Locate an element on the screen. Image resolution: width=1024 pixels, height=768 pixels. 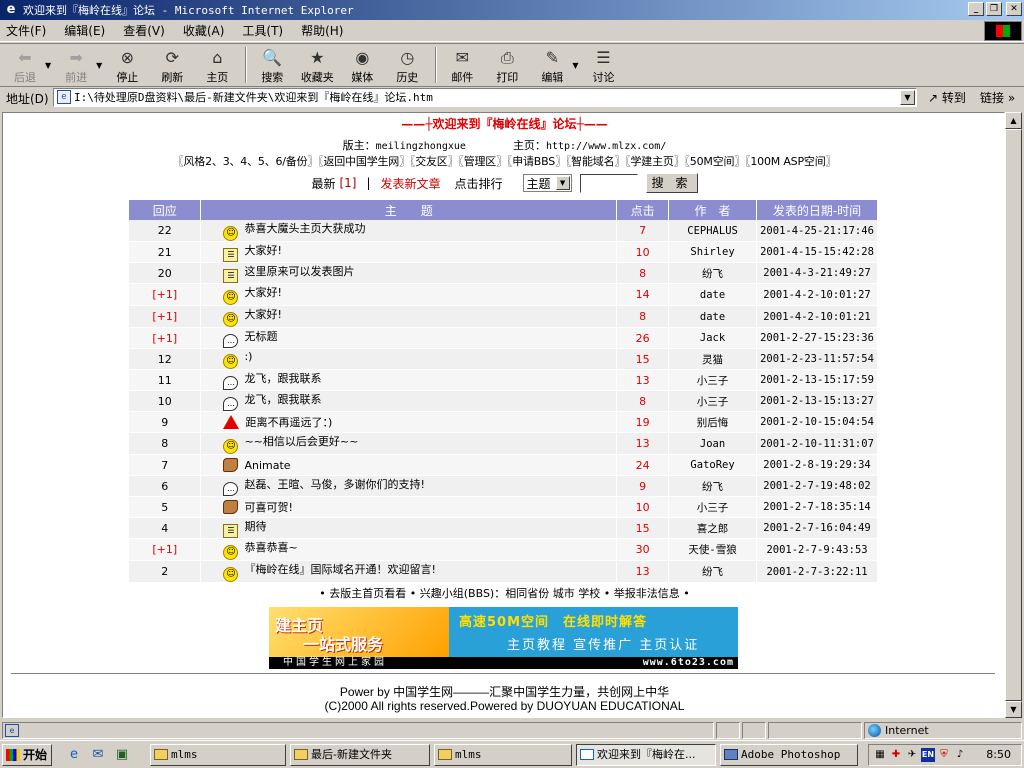
topic-author: Shirley is located at coordinates (713, 252).